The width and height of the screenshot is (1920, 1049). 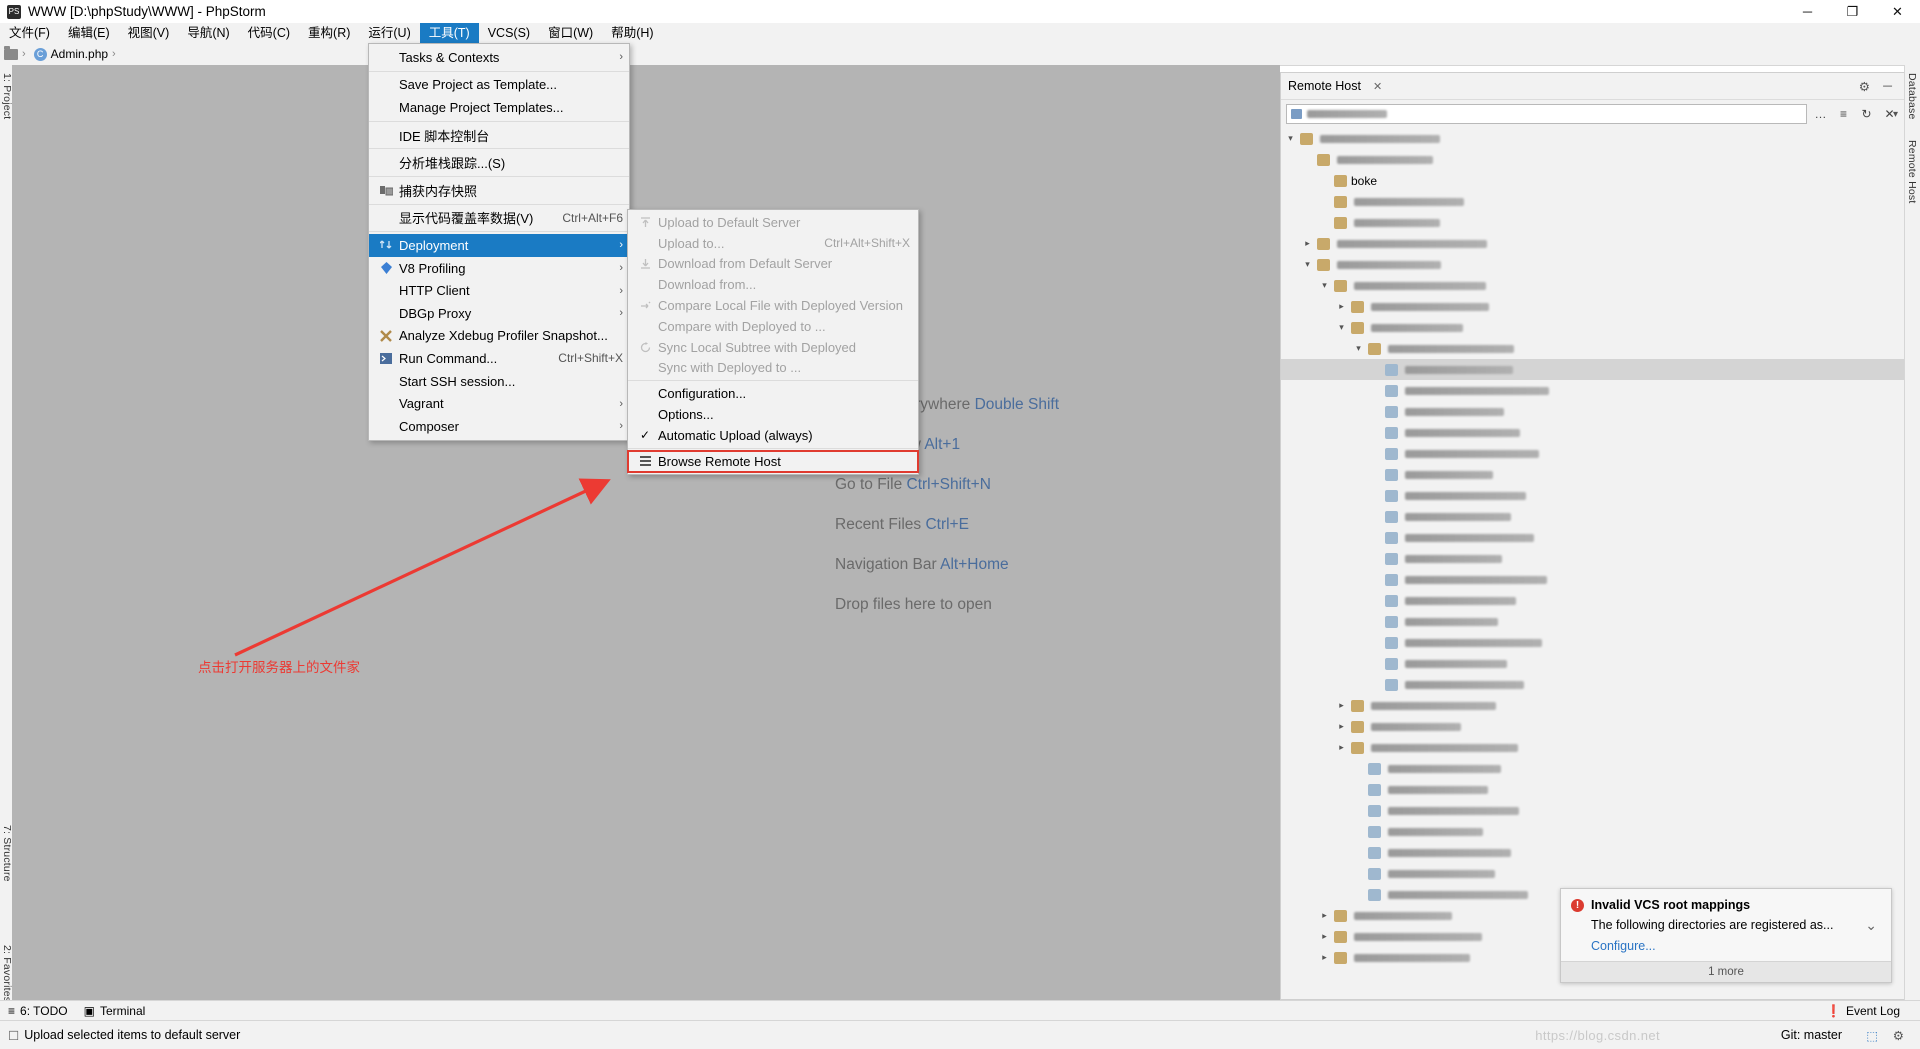 What do you see at coordinates (499, 358) in the screenshot?
I see `menuitem-run-command: Run Command... Ctrl+Shift+X` at bounding box center [499, 358].